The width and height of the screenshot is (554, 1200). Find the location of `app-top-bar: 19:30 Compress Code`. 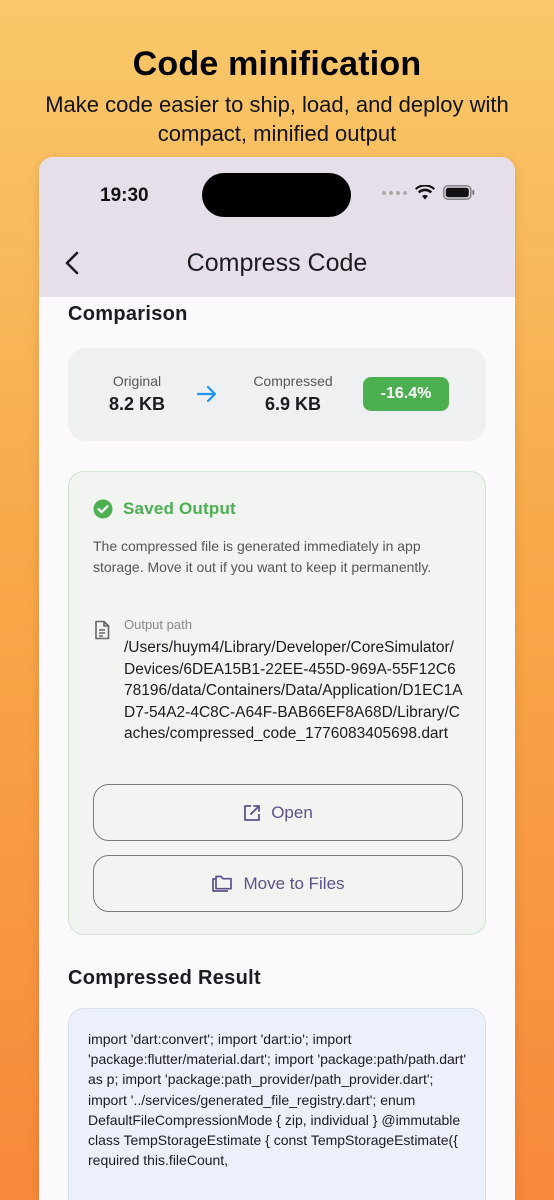

app-top-bar: 19:30 Compress Code is located at coordinates (277, 227).